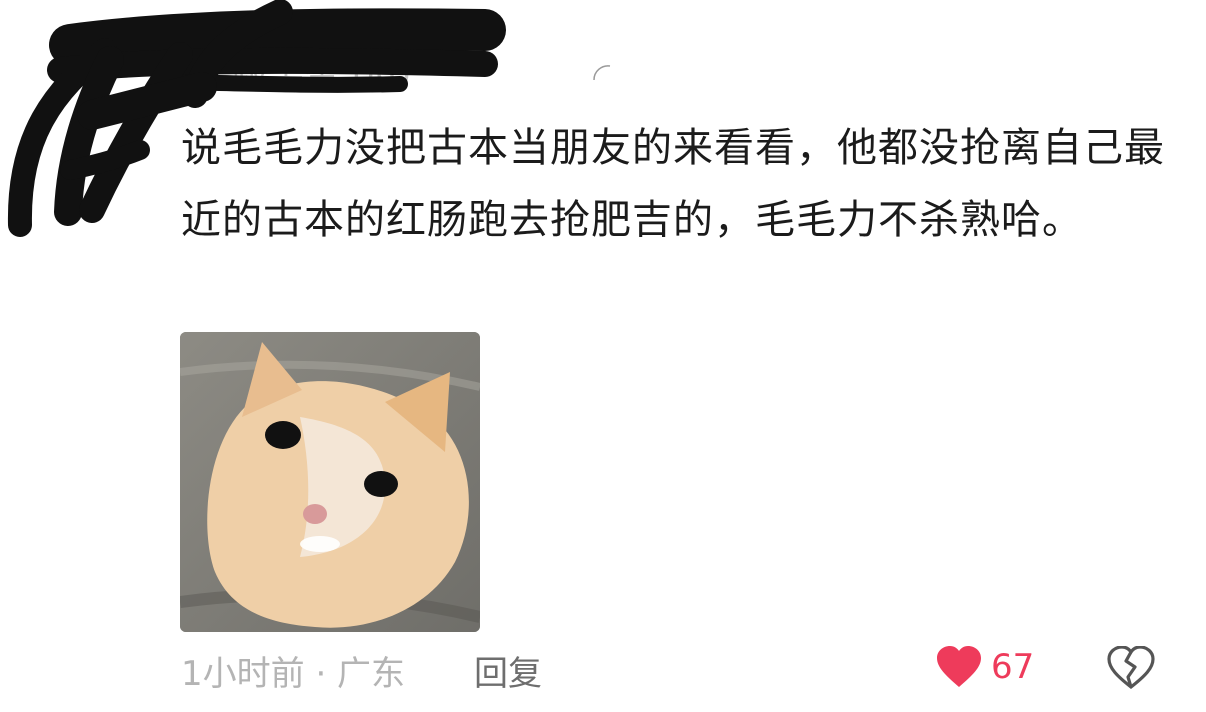 The height and width of the screenshot is (712, 1206). I want to click on heart-filled-icon, so click(959, 666).